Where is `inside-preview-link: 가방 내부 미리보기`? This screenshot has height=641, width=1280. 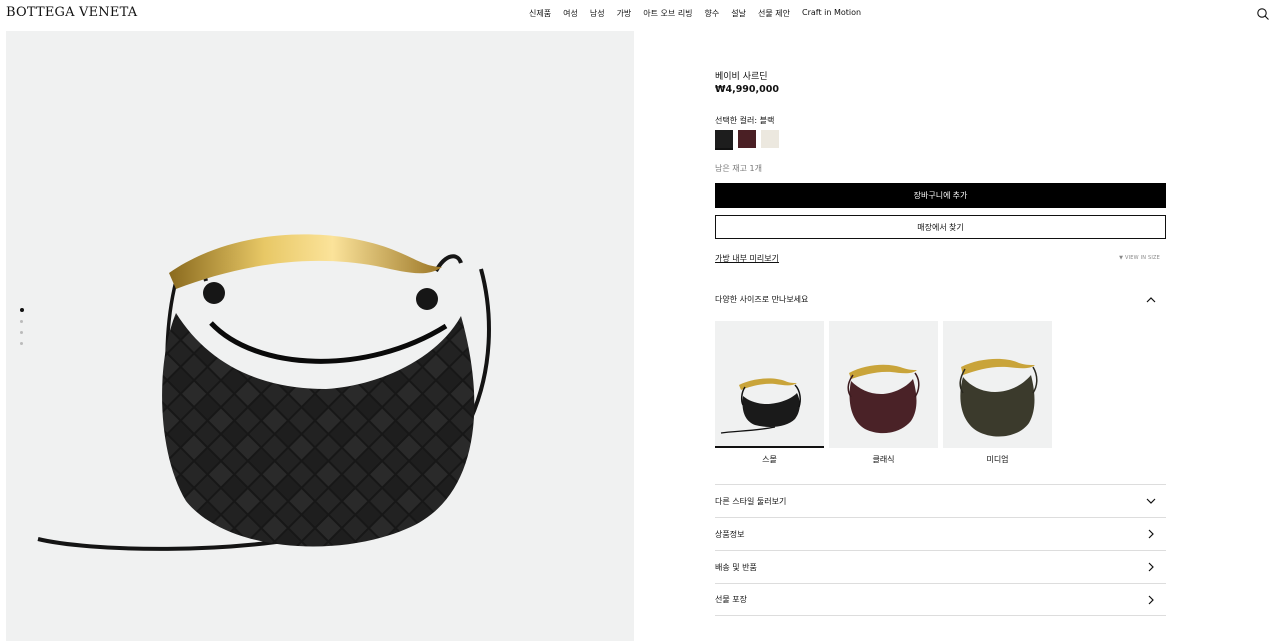
inside-preview-link: 가방 내부 미리보기 is located at coordinates (747, 258).